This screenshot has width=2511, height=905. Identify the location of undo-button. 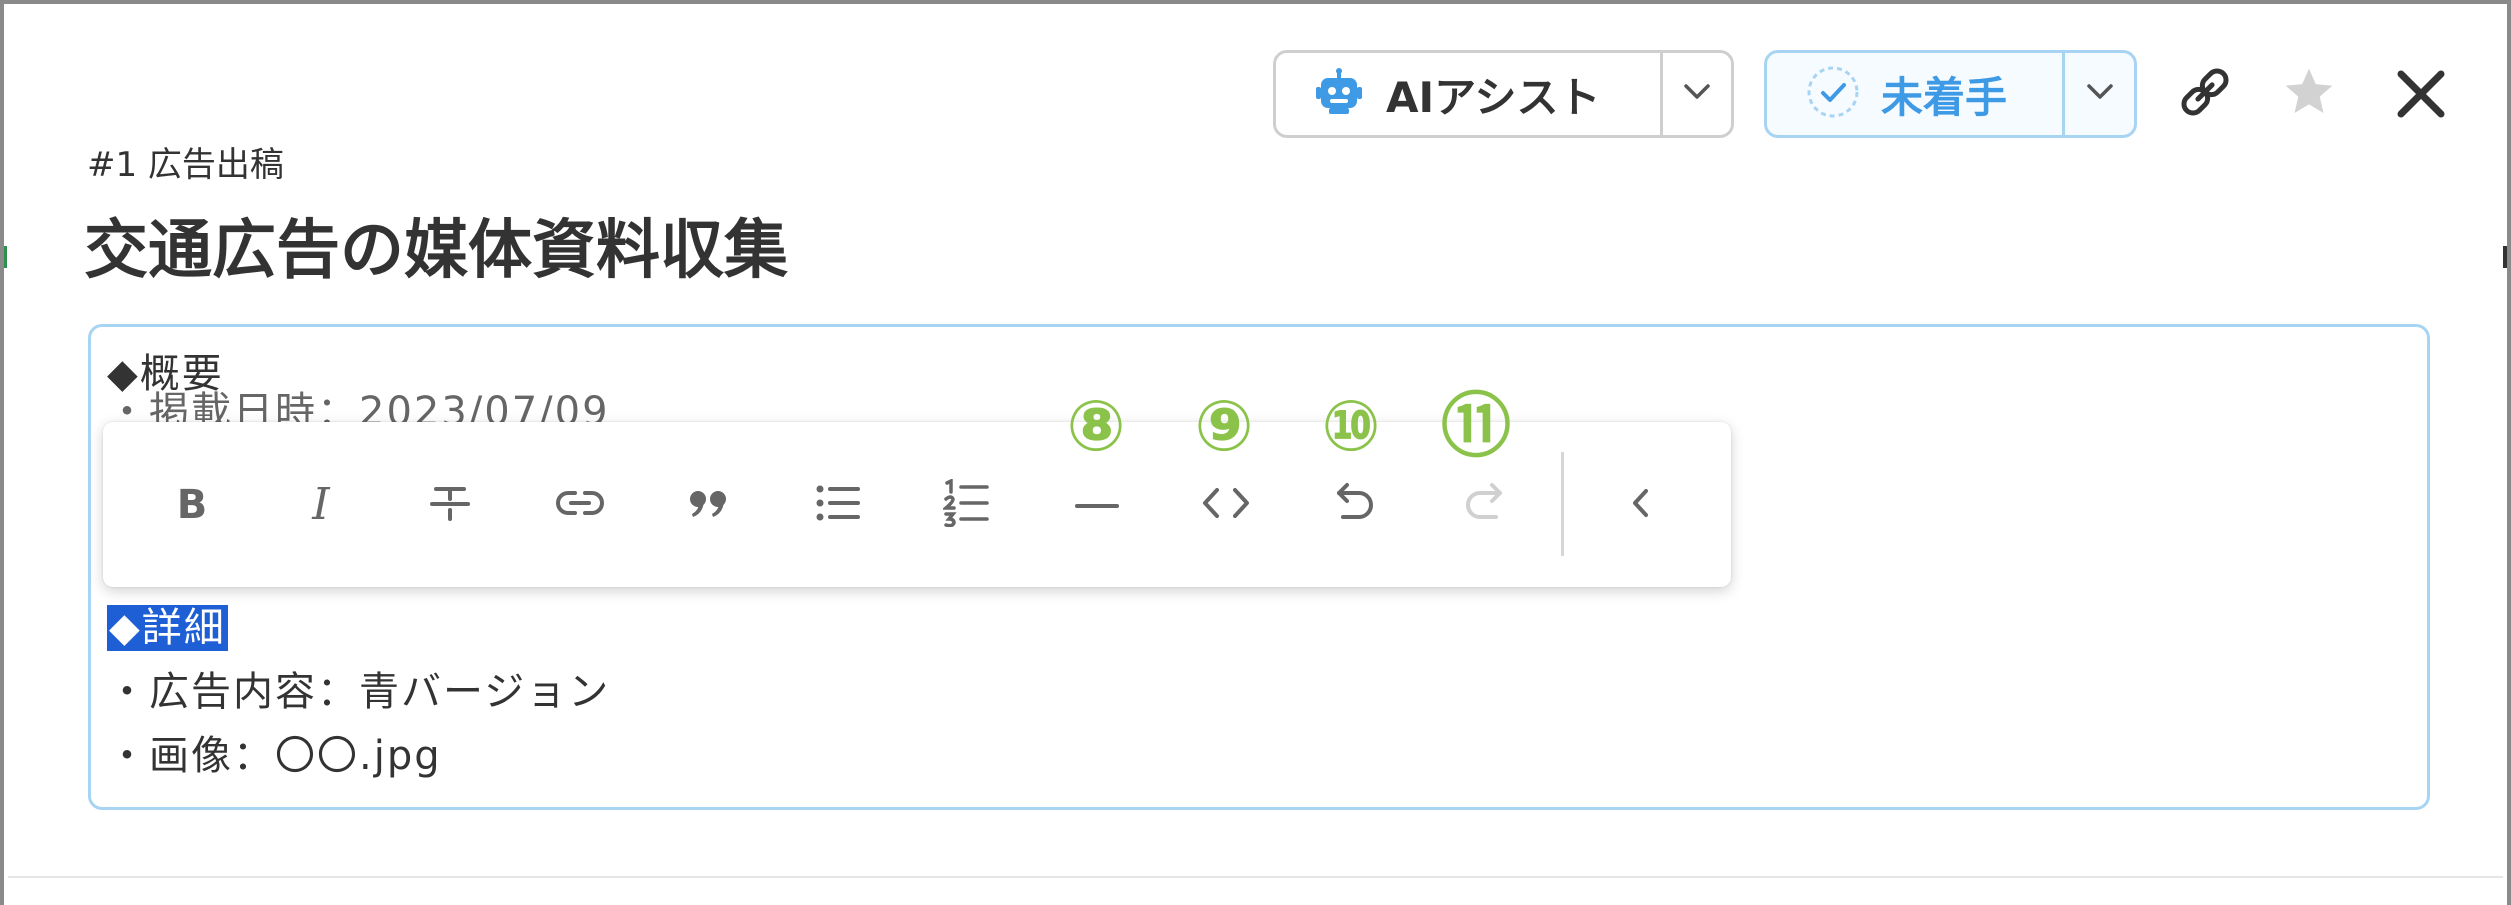
(1355, 505).